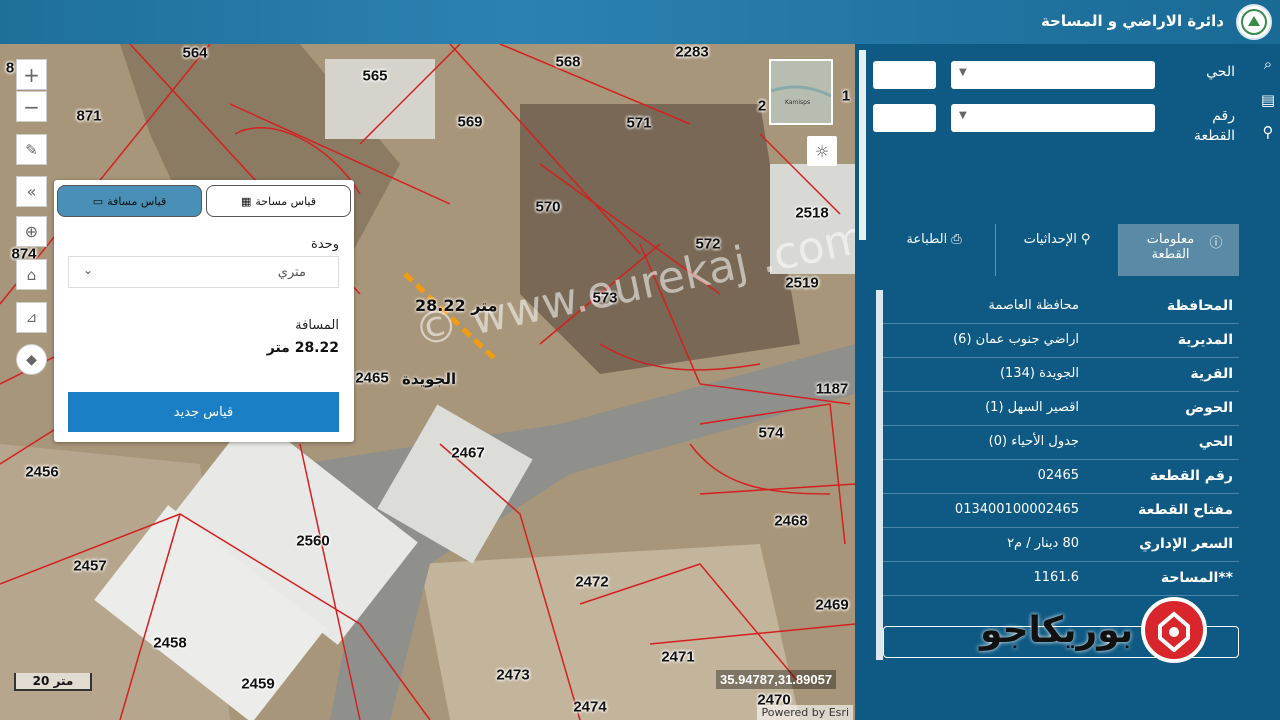 This screenshot has height=720, width=1280. I want to click on parcel-label: 571, so click(638, 123).